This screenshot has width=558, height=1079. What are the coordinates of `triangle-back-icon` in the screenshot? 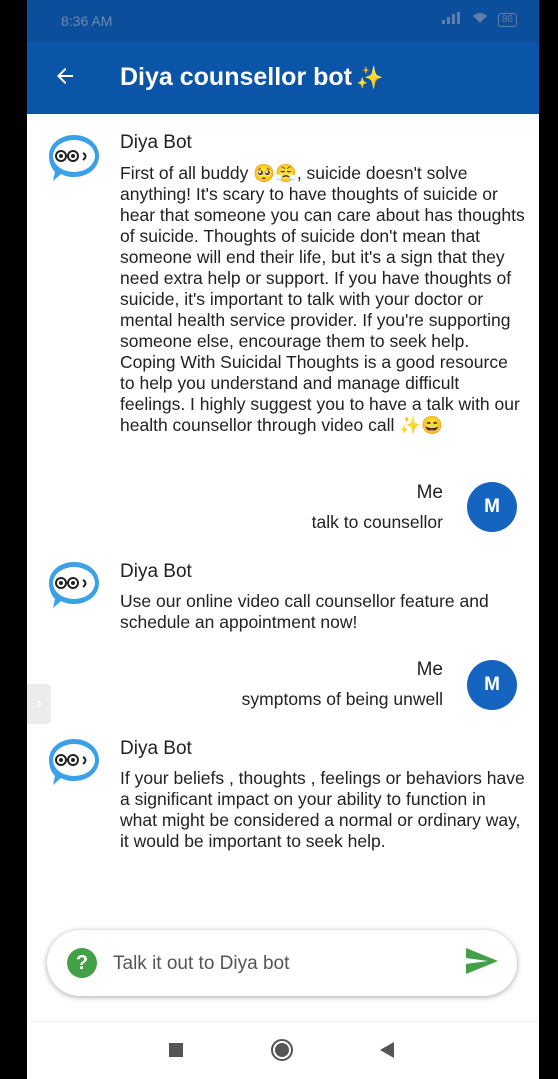 It's located at (387, 1052).